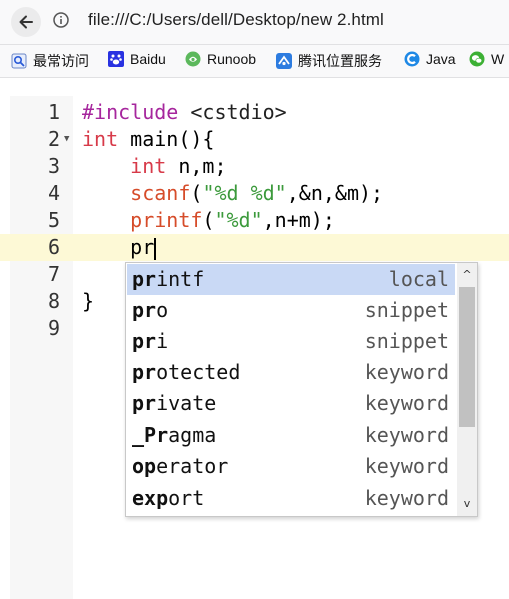  What do you see at coordinates (66, 139) in the screenshot?
I see `fold-arrow-icon: ▼` at bounding box center [66, 139].